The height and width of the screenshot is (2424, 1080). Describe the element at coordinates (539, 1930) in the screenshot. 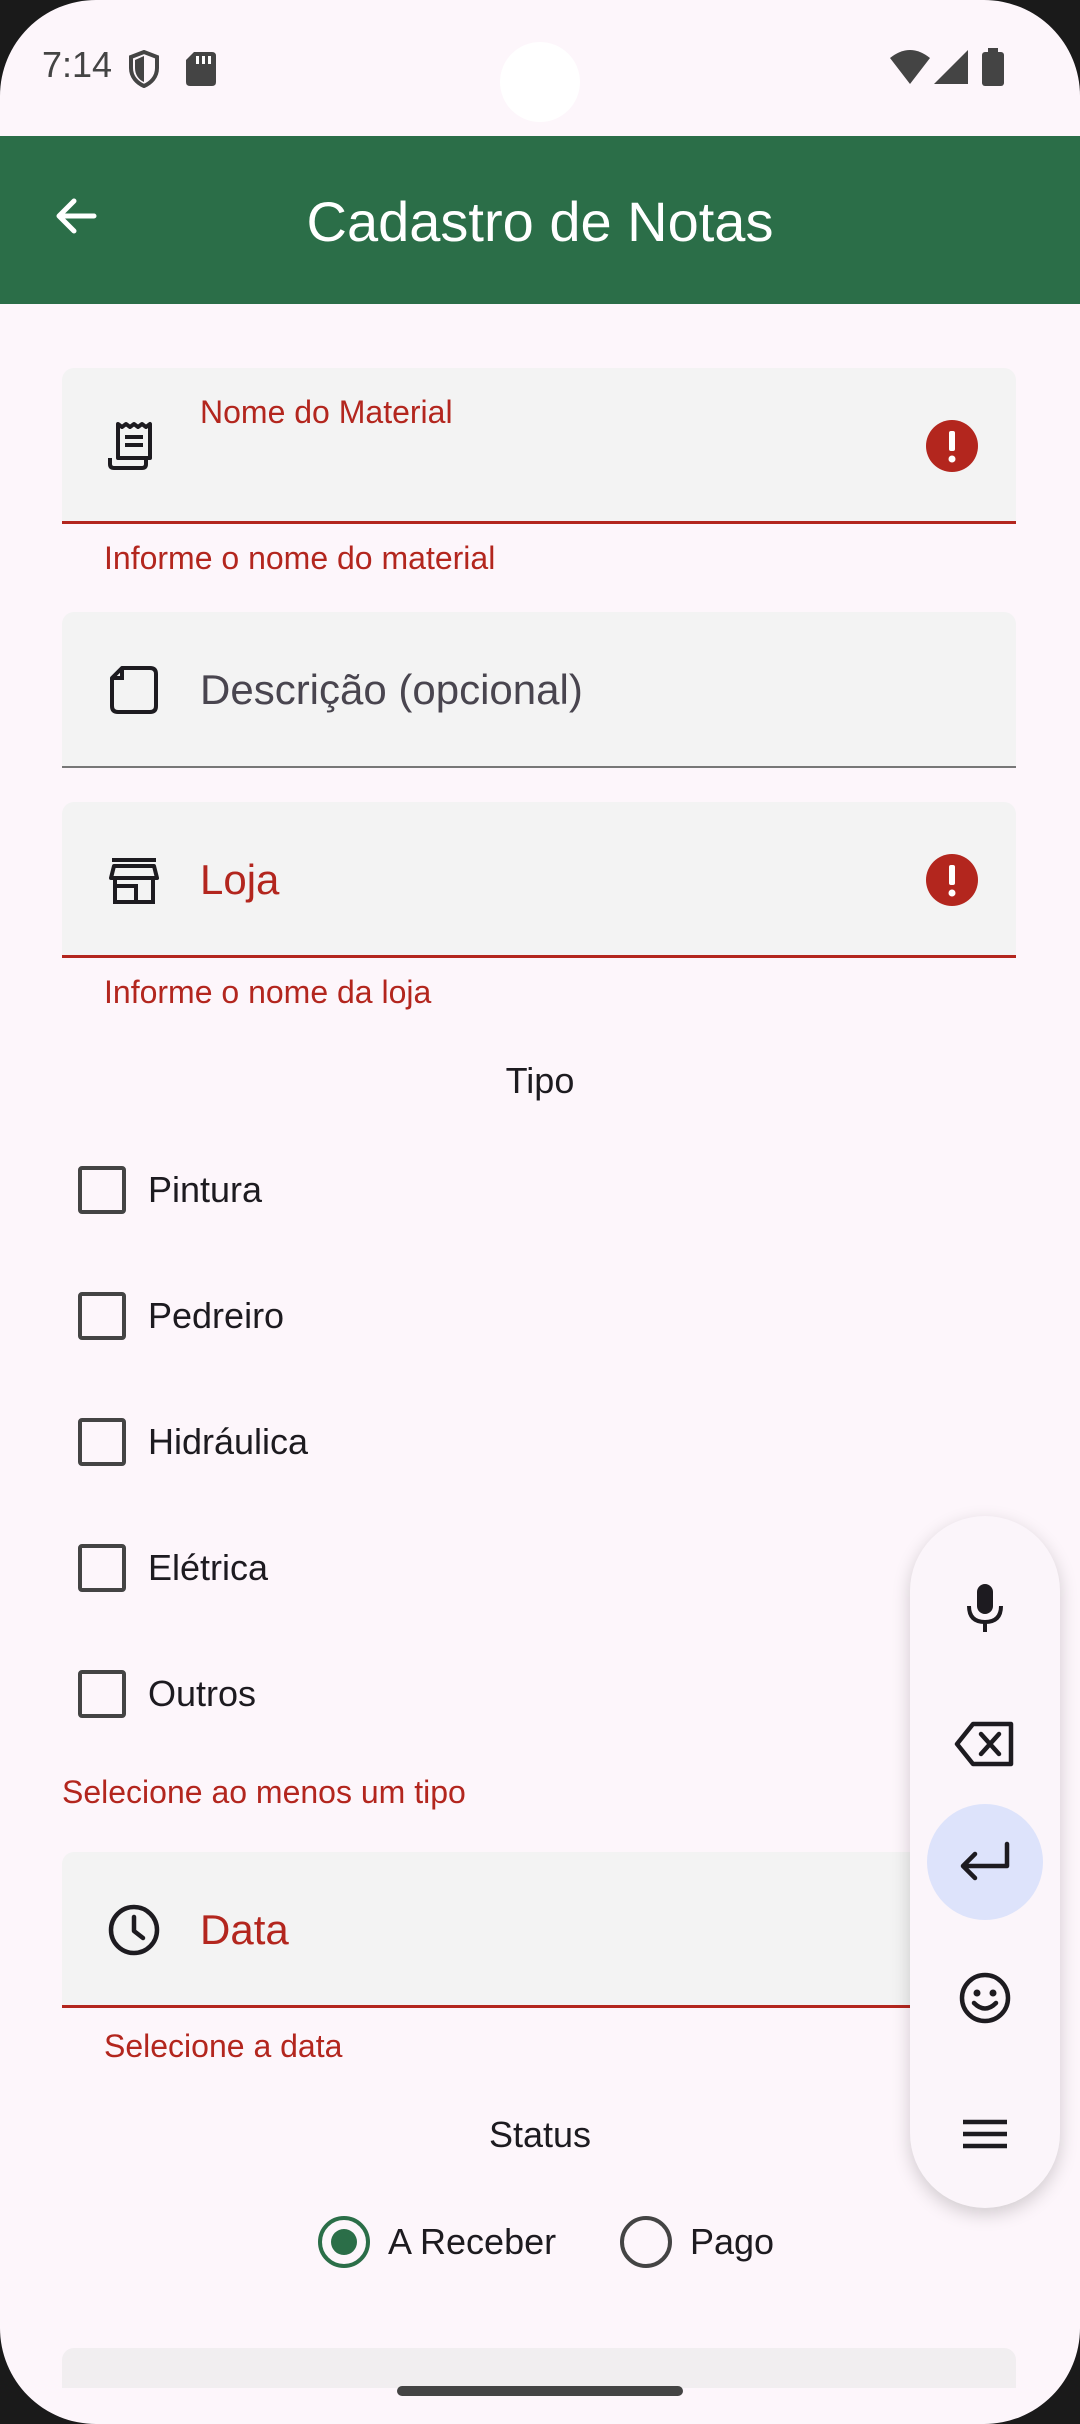

I see `date-field: Data` at that location.